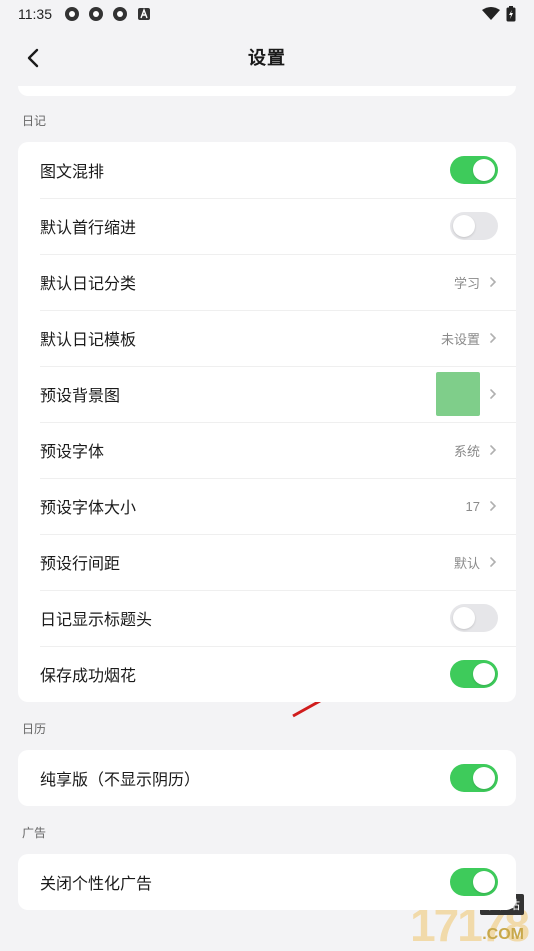 The height and width of the screenshot is (951, 534). What do you see at coordinates (460, 339) in the screenshot?
I see `settings-row-value: 未设置` at bounding box center [460, 339].